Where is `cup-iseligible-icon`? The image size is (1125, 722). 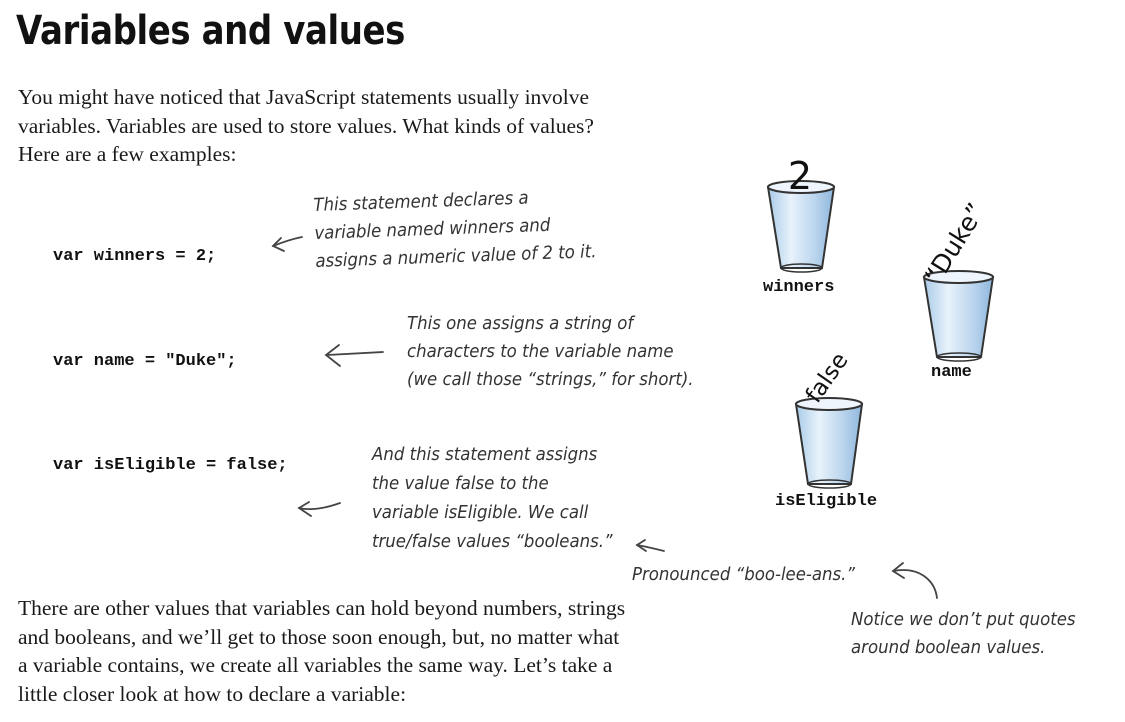
cup-iseligible-icon is located at coordinates (829, 443).